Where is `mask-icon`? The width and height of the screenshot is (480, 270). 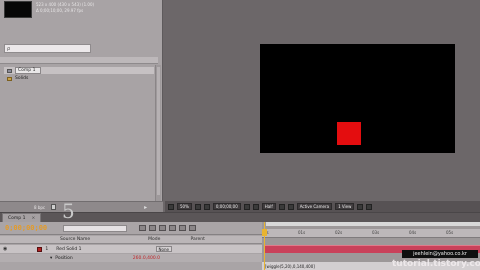 mask-icon is located at coordinates (206, 206).